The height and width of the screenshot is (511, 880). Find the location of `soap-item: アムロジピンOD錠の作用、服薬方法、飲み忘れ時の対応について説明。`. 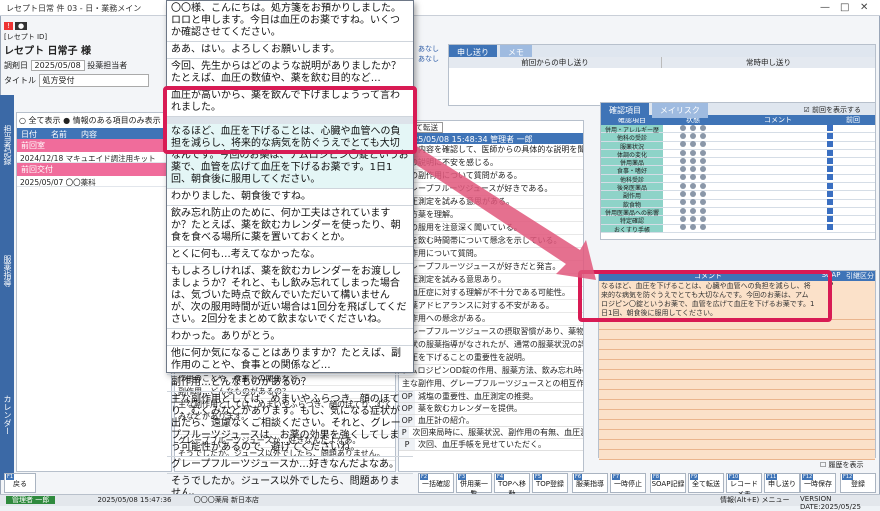

soap-item: アムロジピンOD錠の作用、服薬方法、飲み忘れ時の対応について説明。 is located at coordinates (491, 371).